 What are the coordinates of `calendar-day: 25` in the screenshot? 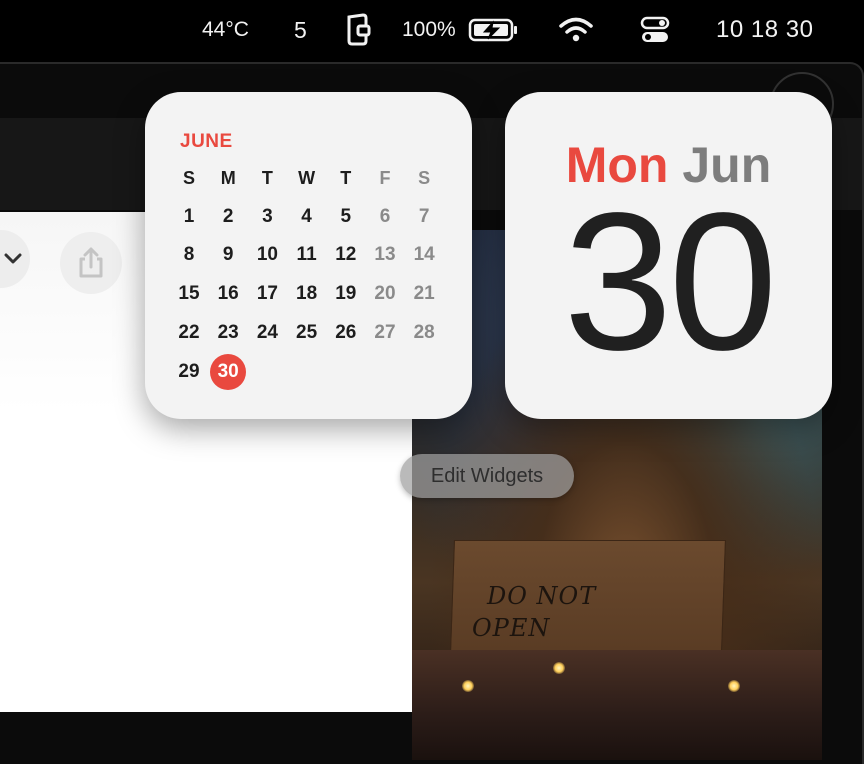 It's located at (307, 332).